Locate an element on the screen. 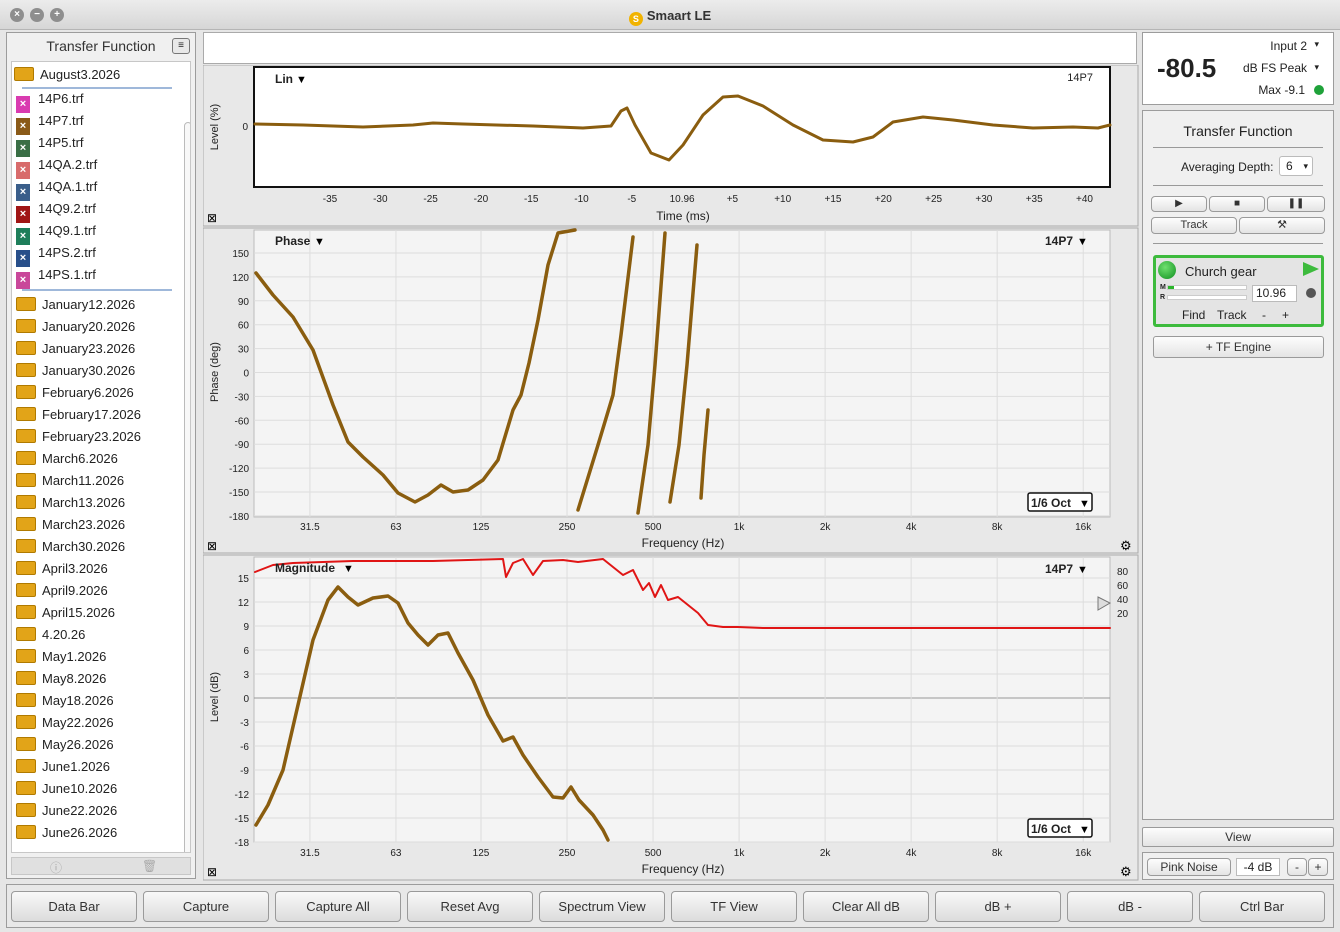  file-item: × 14PS.2.trf is located at coordinates (56, 254).